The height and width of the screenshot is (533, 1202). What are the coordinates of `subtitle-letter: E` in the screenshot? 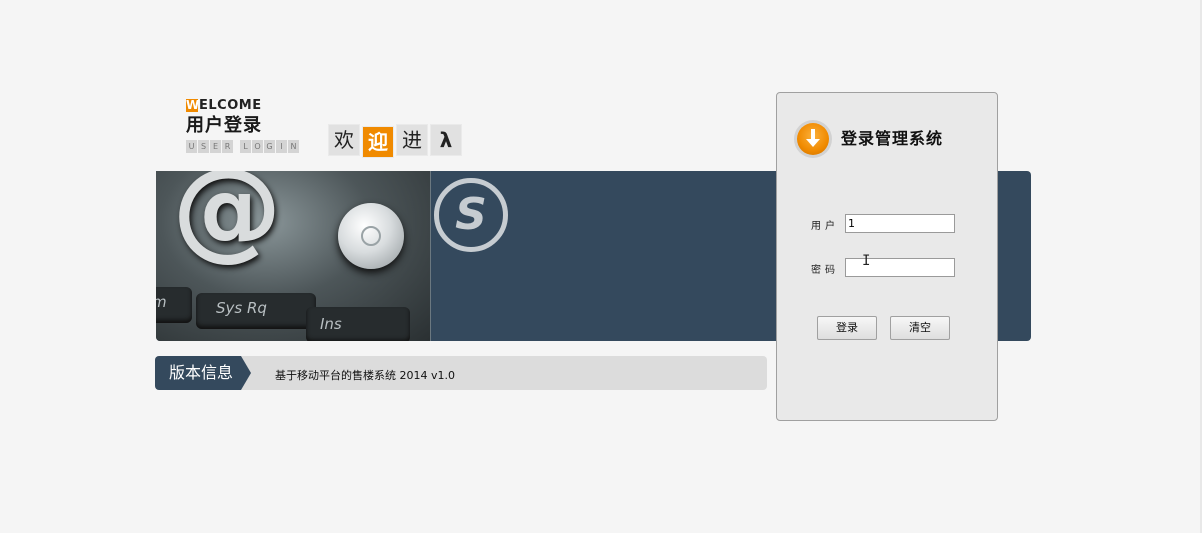 It's located at (215, 146).